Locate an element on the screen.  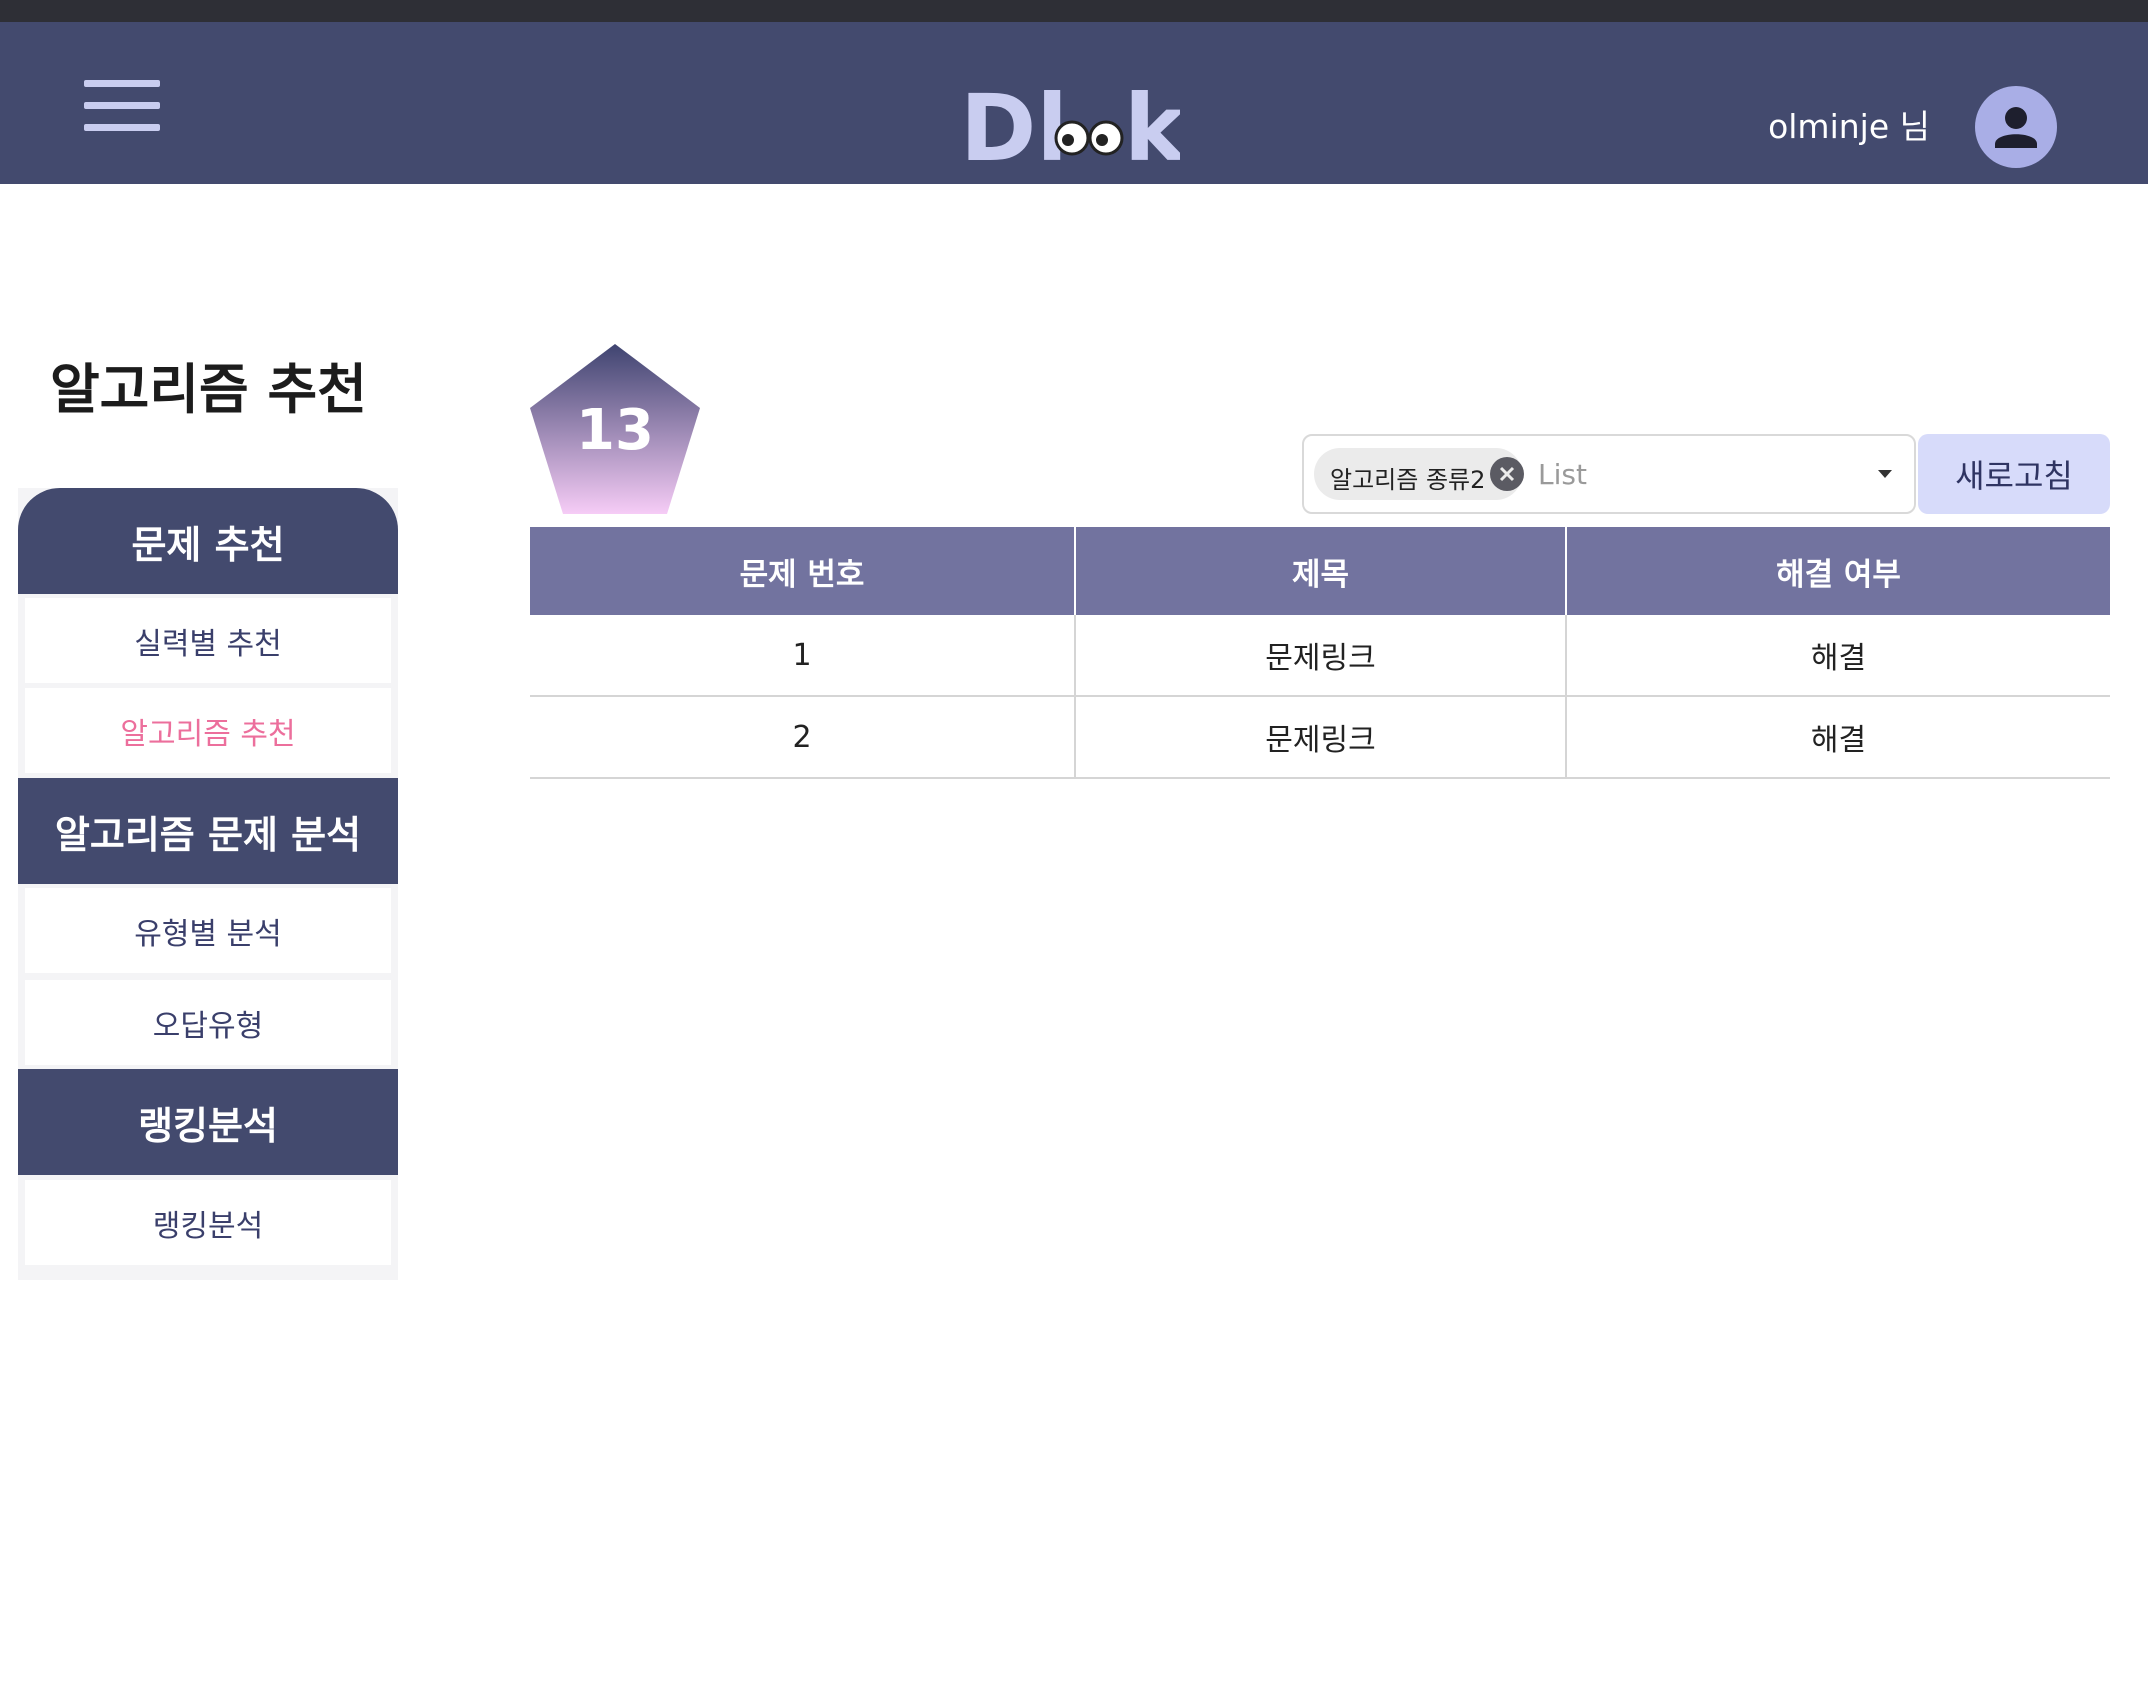
table-header: 문제 번호 제목 해결 여부 is located at coordinates (1320, 571).